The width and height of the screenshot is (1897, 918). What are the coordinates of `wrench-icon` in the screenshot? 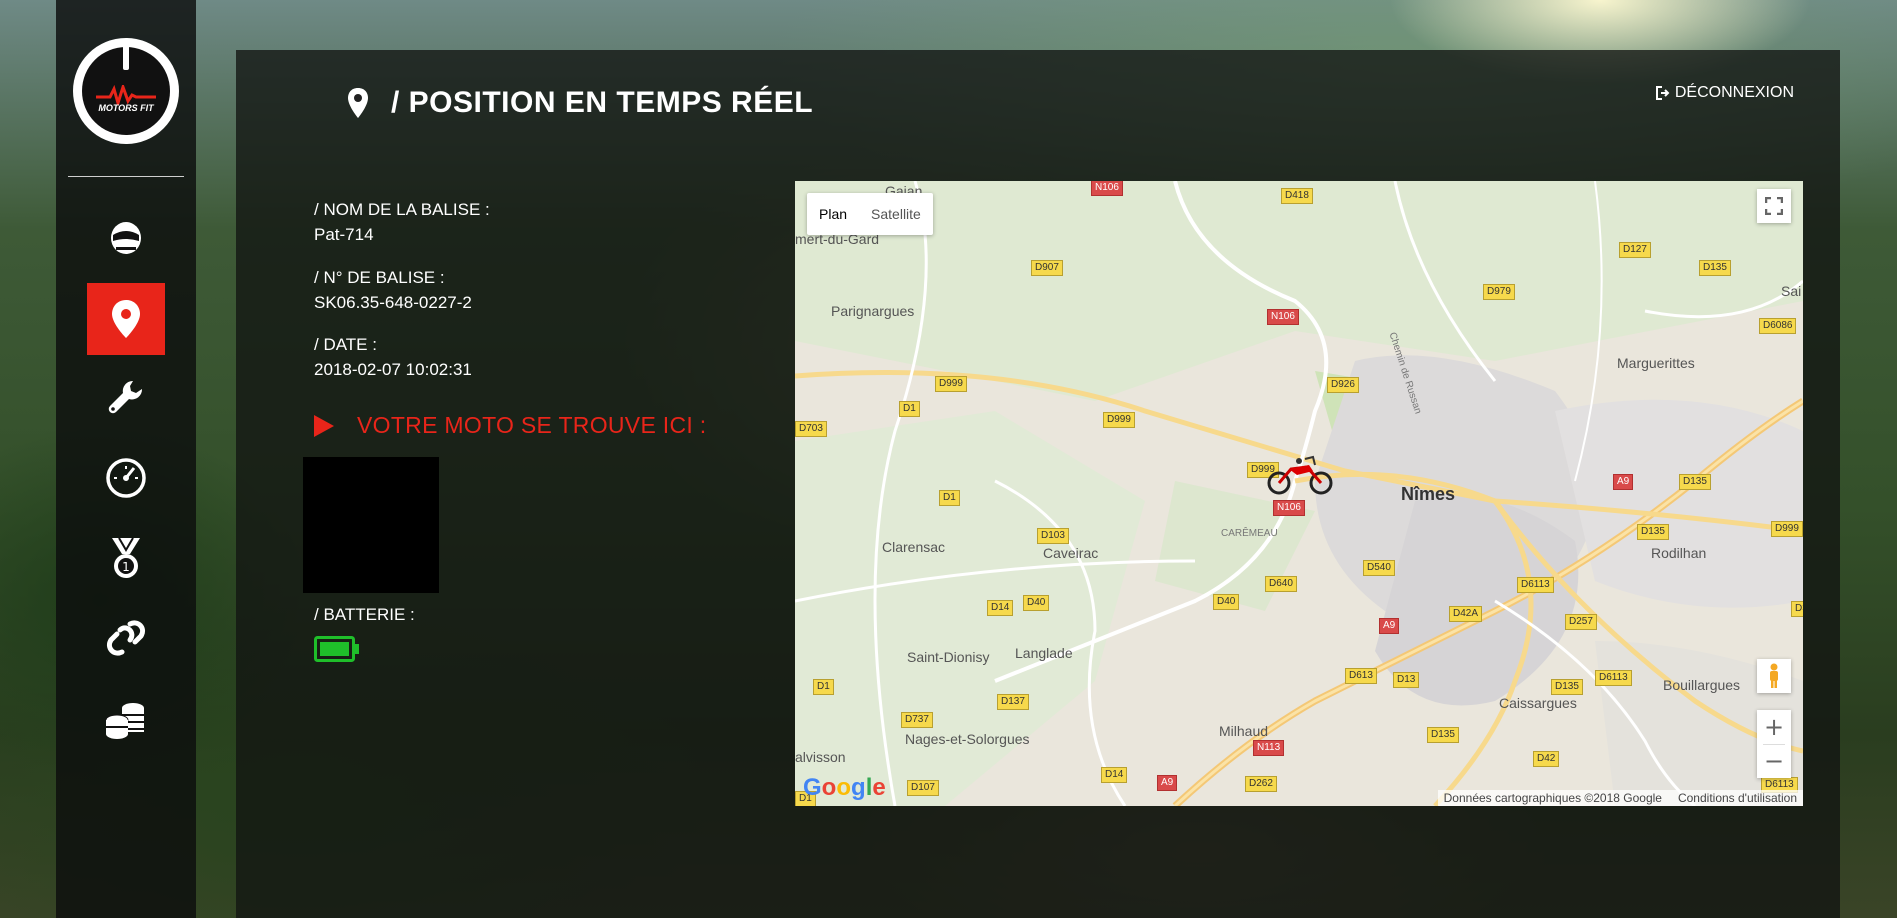 It's located at (125, 397).